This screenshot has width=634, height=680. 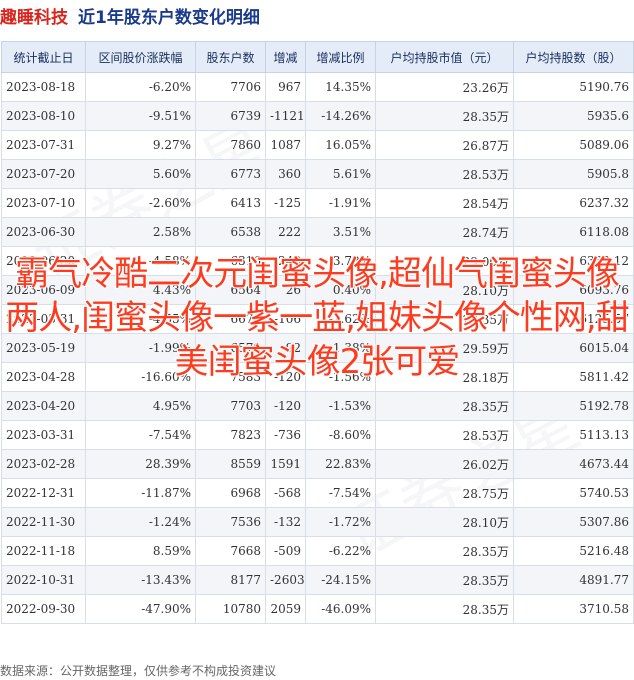 What do you see at coordinates (573, 493) in the screenshot?
I see `cell-avg-shares: 5740.53` at bounding box center [573, 493].